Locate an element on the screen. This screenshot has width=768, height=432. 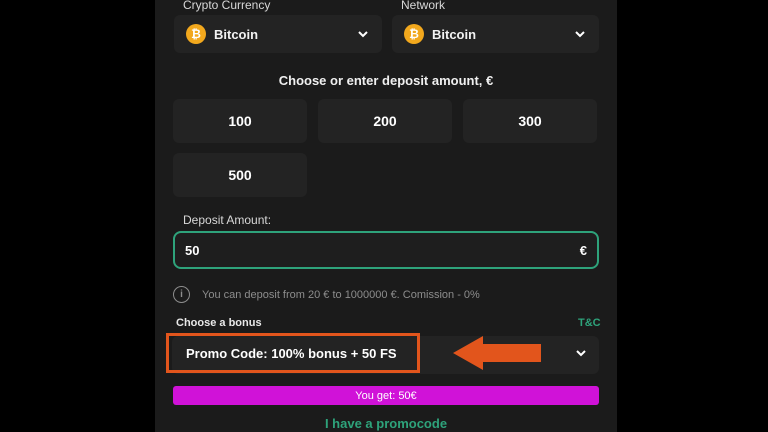
you-get-text: You get: 50€ is located at coordinates (386, 395).